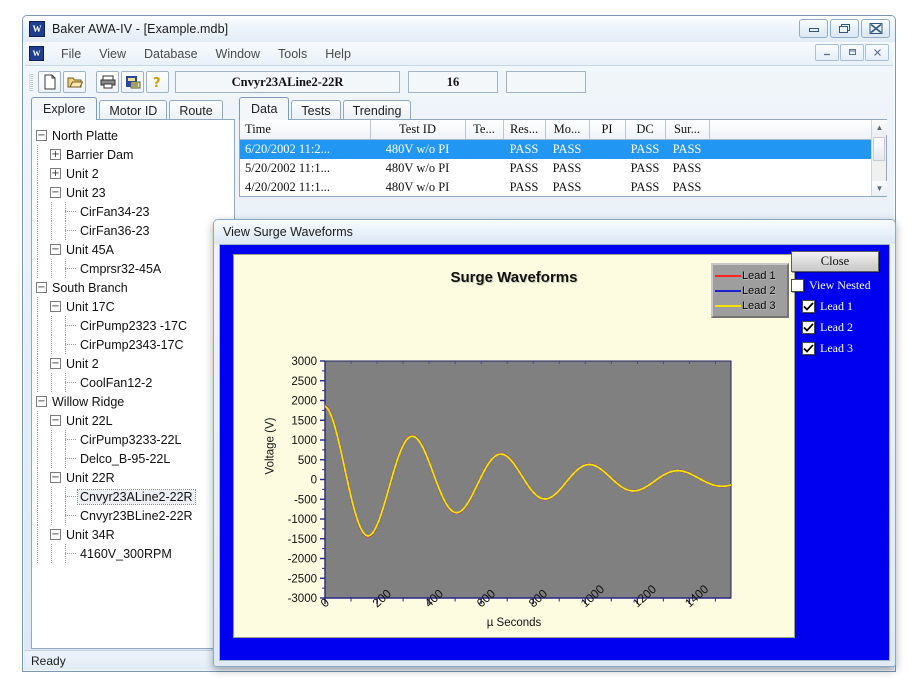 This screenshot has height=684, width=917. What do you see at coordinates (86, 192) in the screenshot?
I see `tree-item-label: Unit 23` at bounding box center [86, 192].